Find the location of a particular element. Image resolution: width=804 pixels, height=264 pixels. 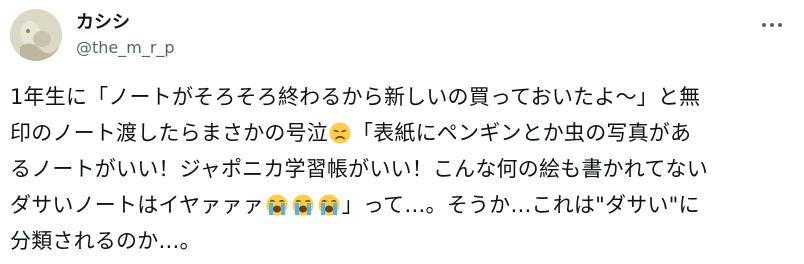

tweet-line-2-end: 「表紙にペンギンとか虫の写真があ is located at coordinates (522, 133).